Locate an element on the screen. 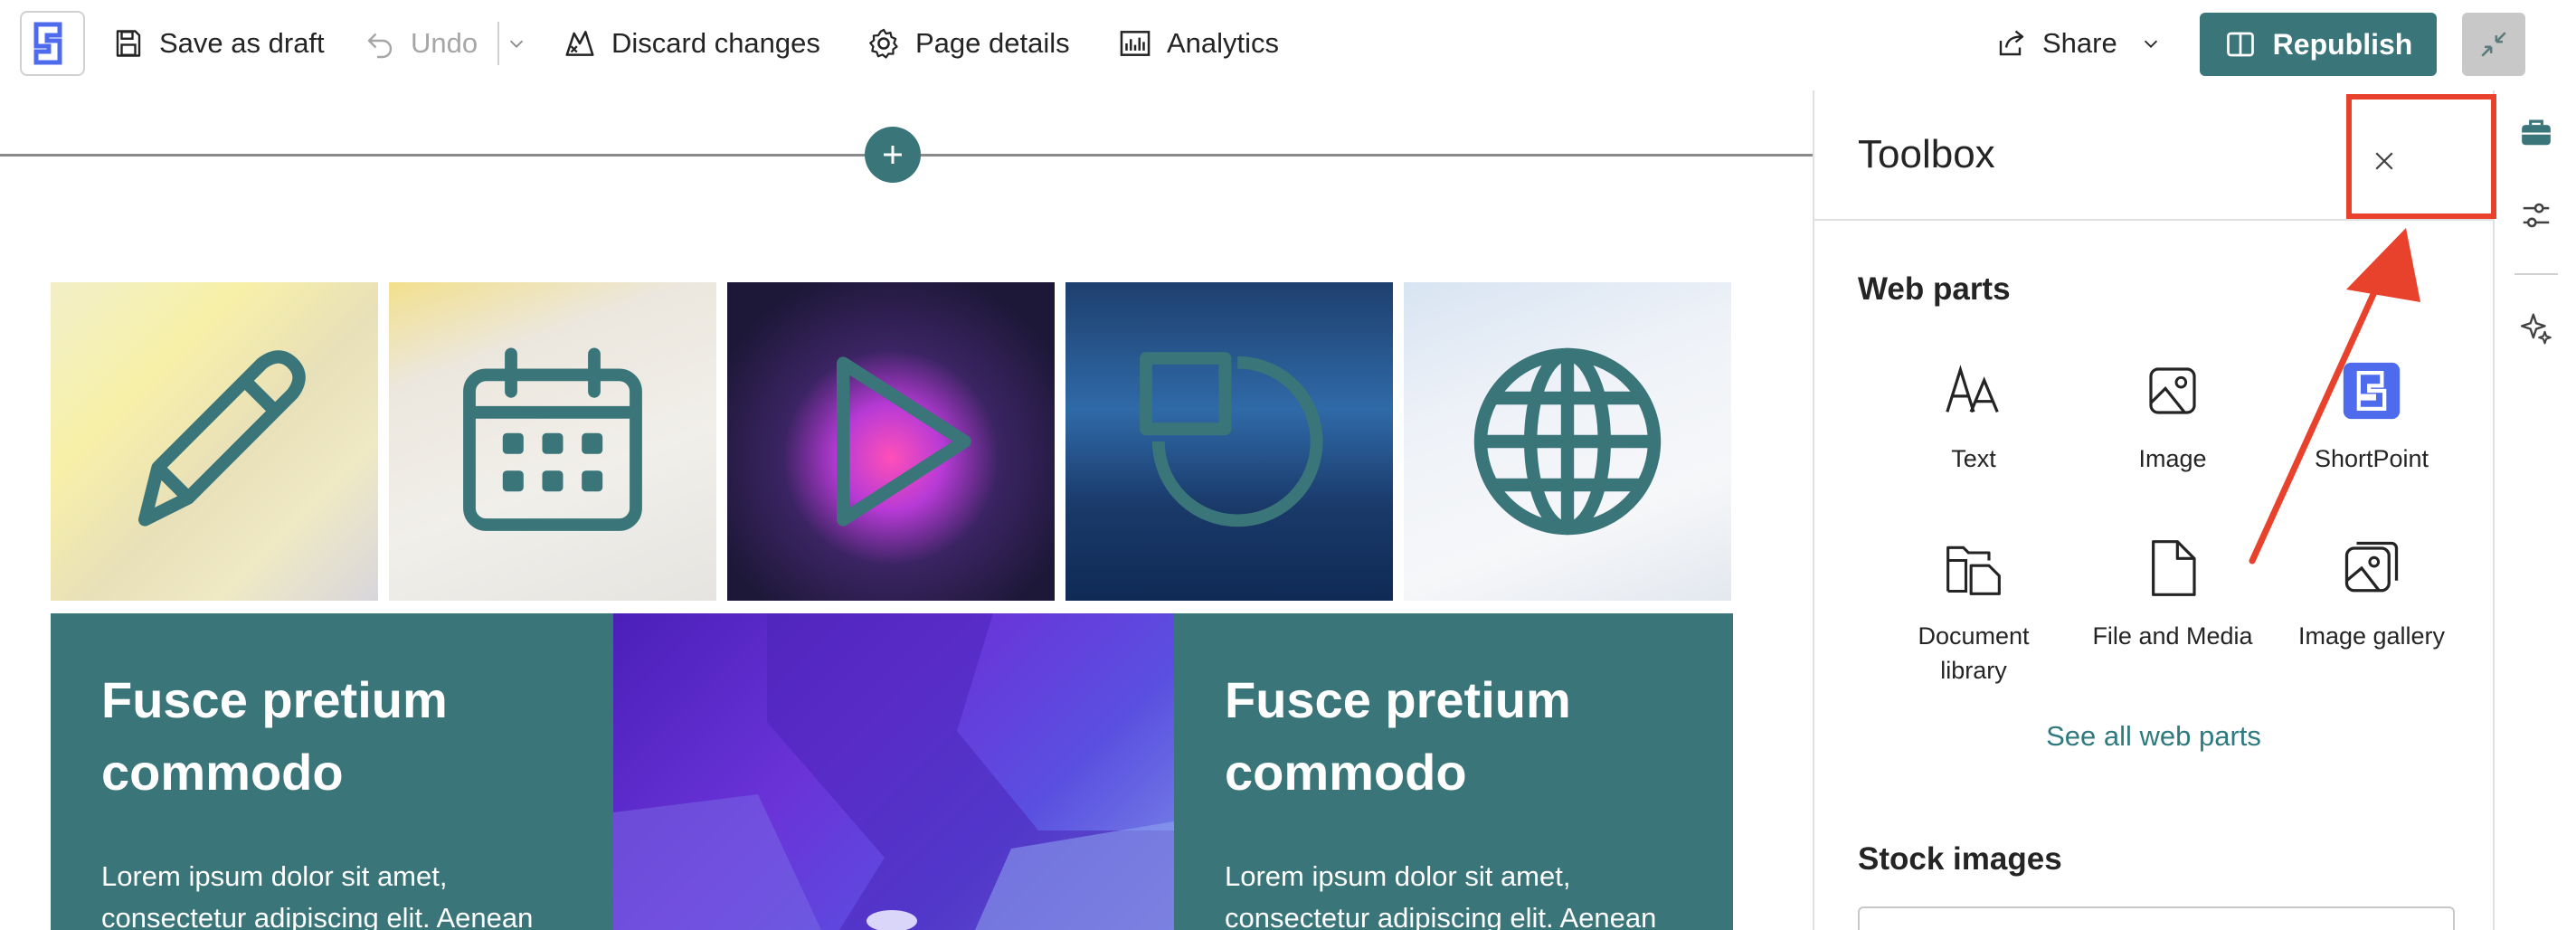  share-button: Share is located at coordinates (2078, 43).